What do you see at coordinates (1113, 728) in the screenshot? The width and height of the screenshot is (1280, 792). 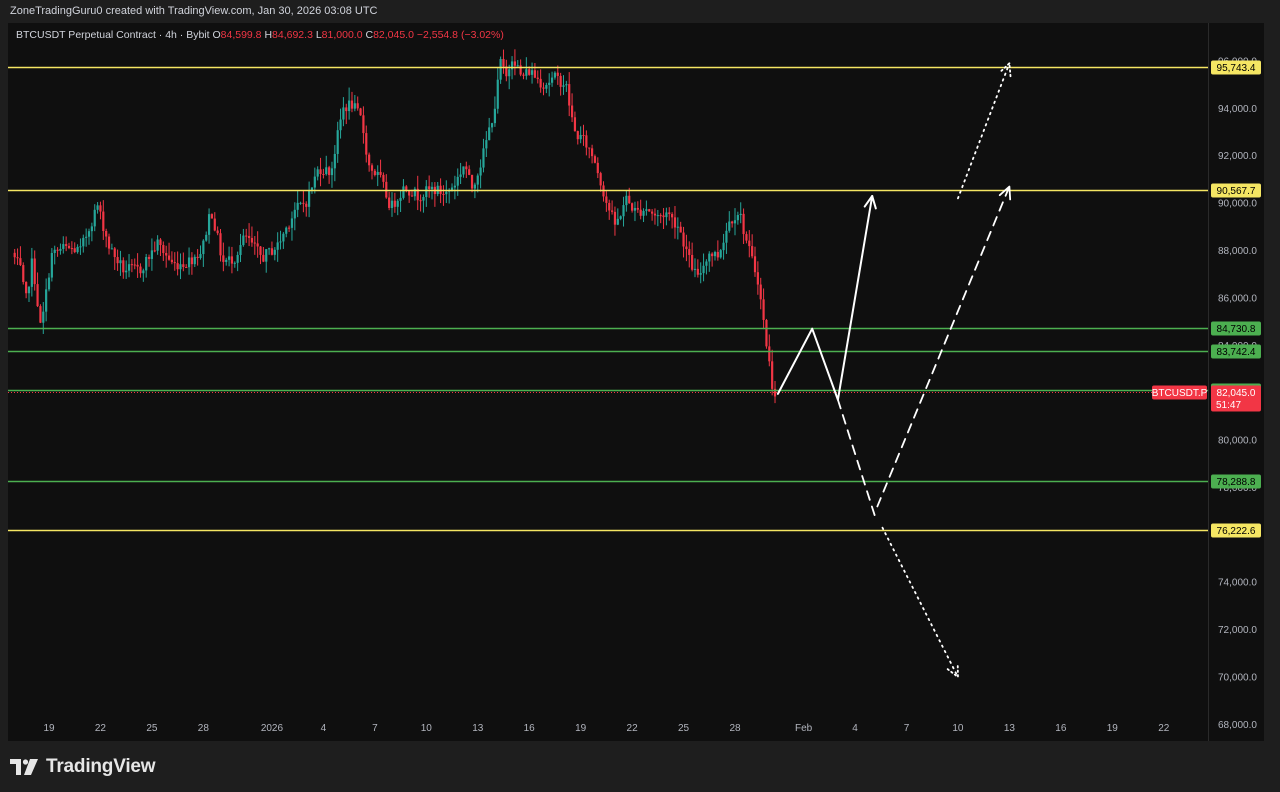 I see `x-tick-label: 19` at bounding box center [1113, 728].